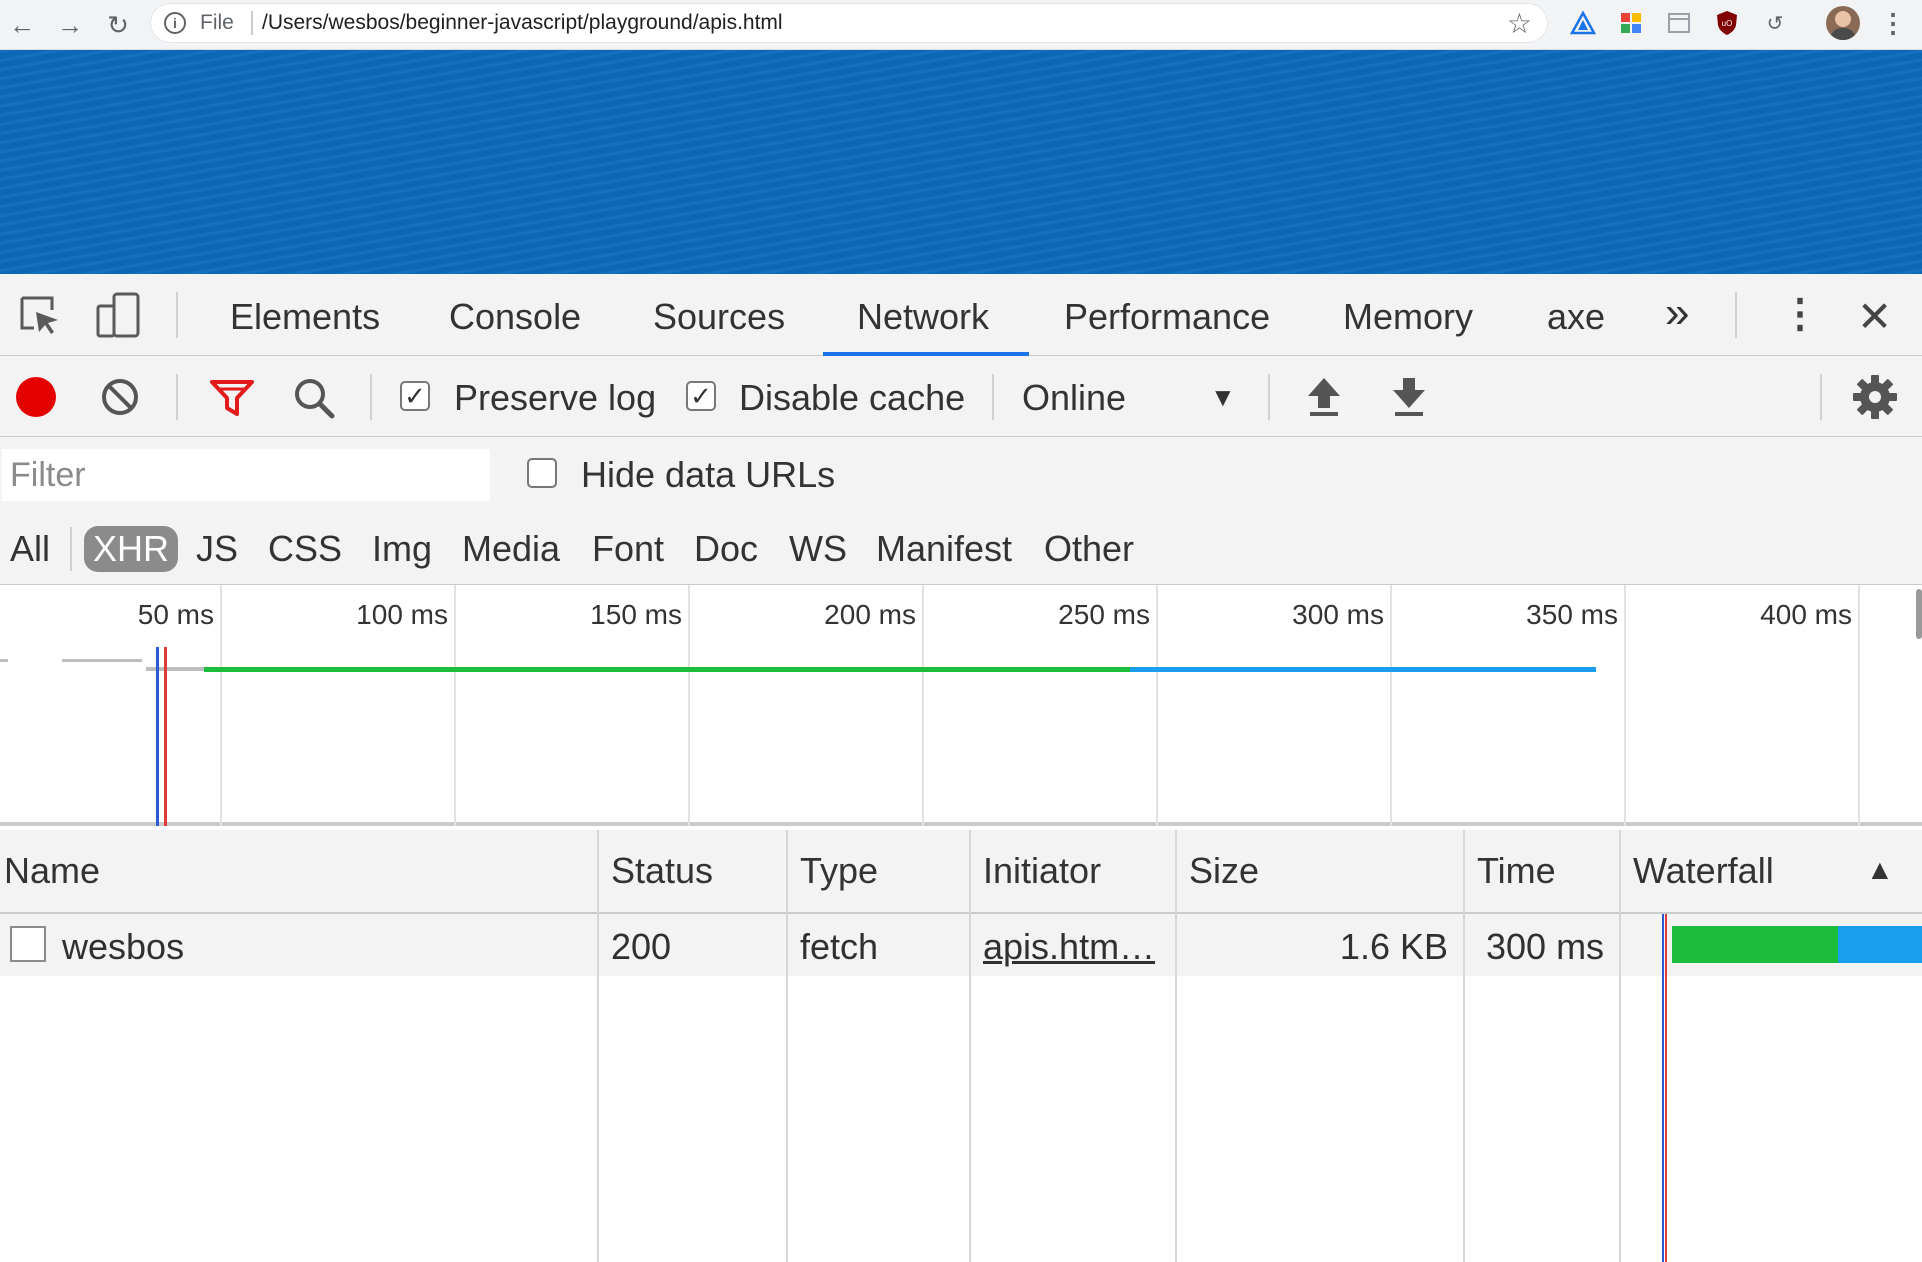 The height and width of the screenshot is (1262, 1922). Describe the element at coordinates (36, 397) in the screenshot. I see `record-button` at that location.